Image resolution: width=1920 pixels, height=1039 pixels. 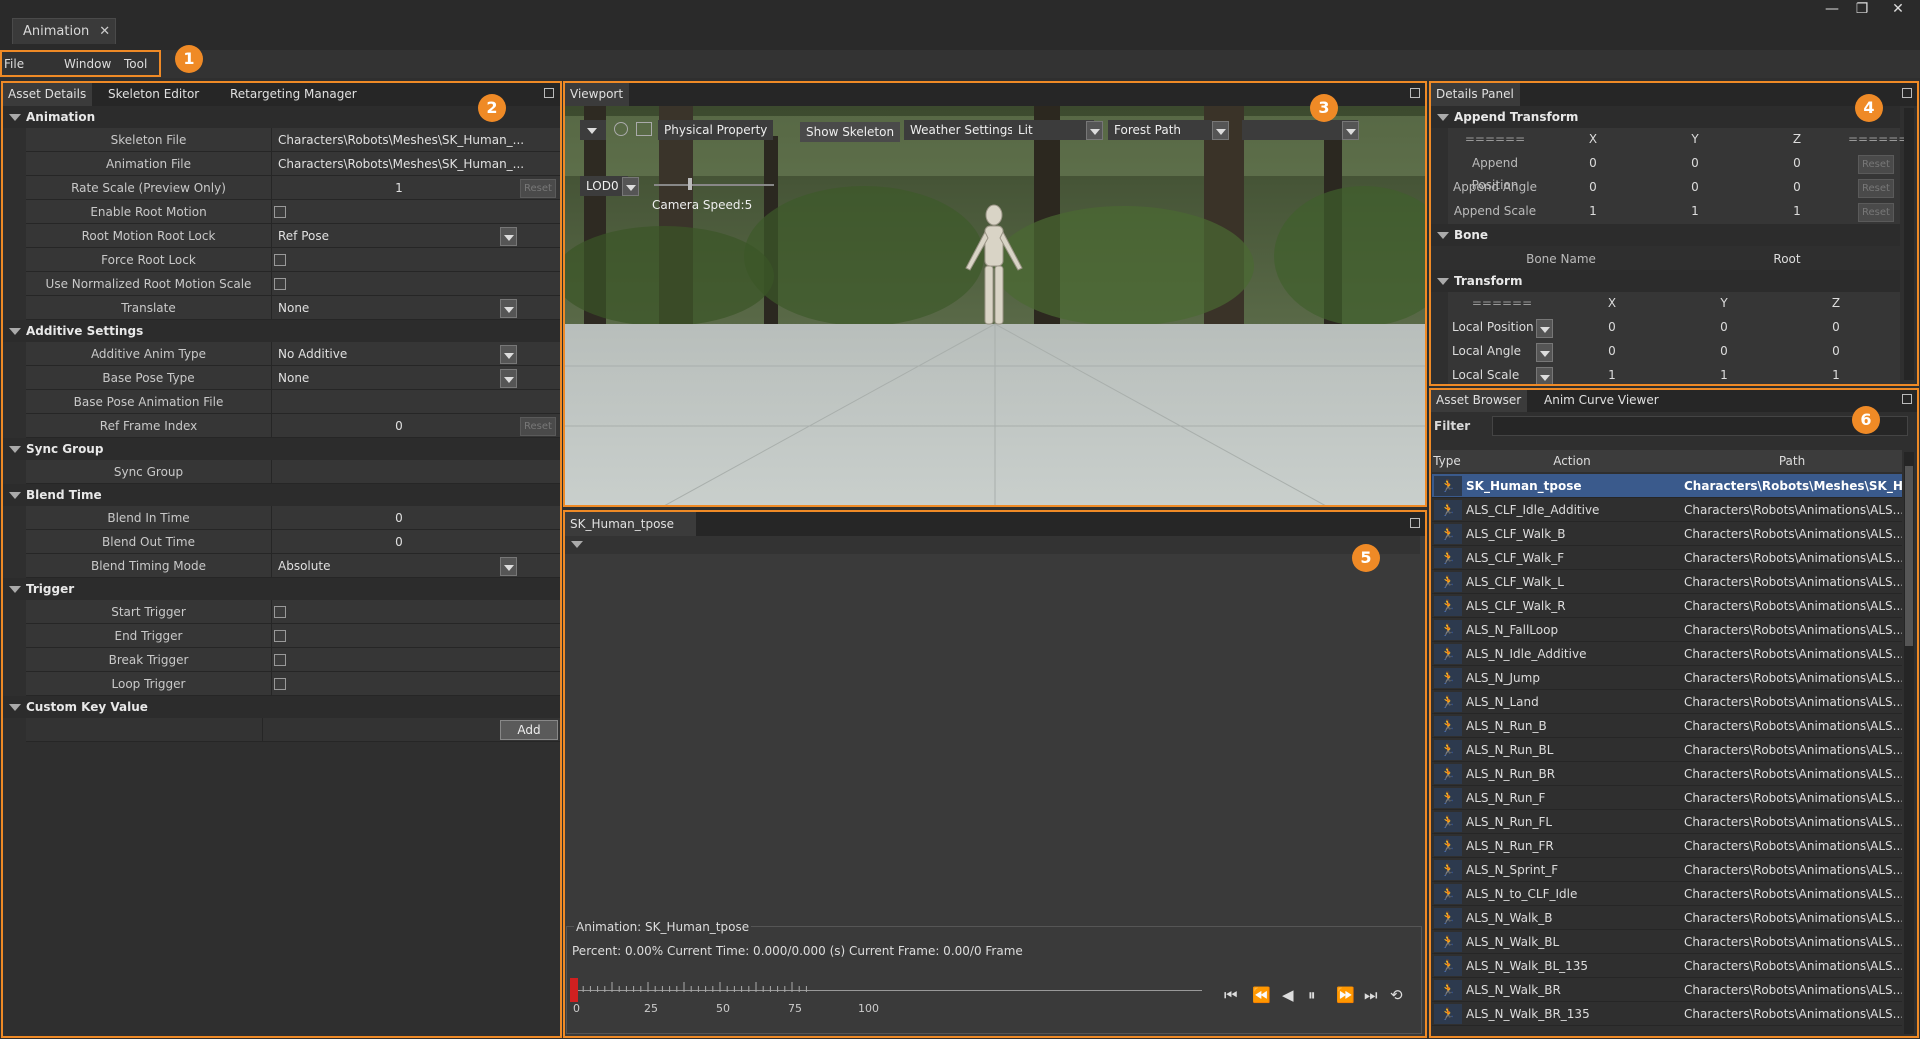 What do you see at coordinates (1674, 233) in the screenshot?
I see `highlight-details` at bounding box center [1674, 233].